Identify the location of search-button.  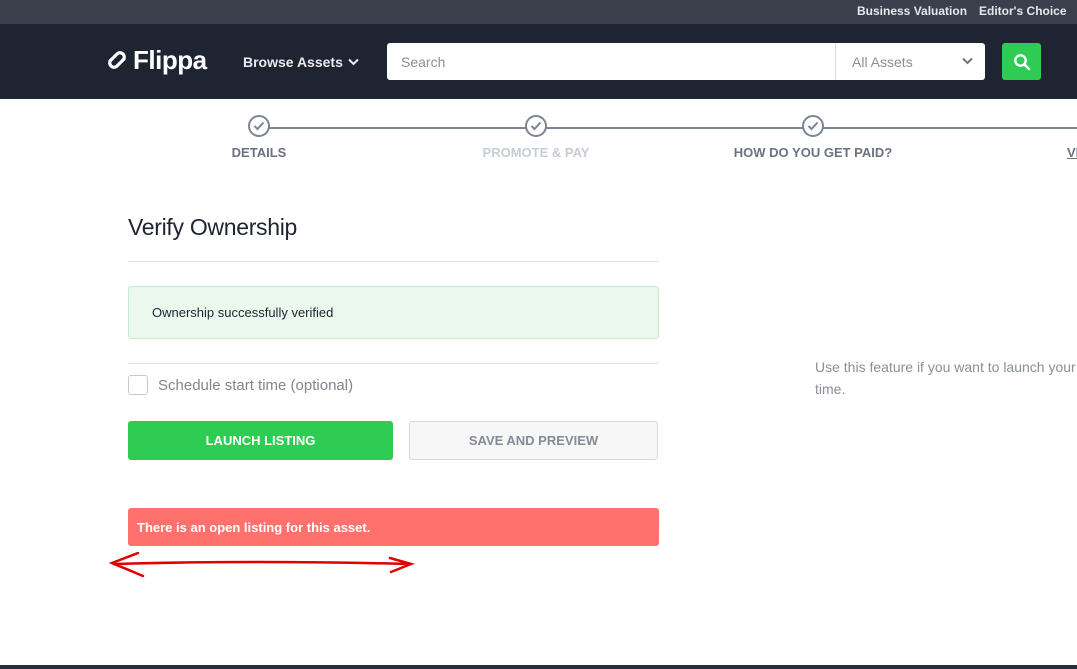
(1021, 61).